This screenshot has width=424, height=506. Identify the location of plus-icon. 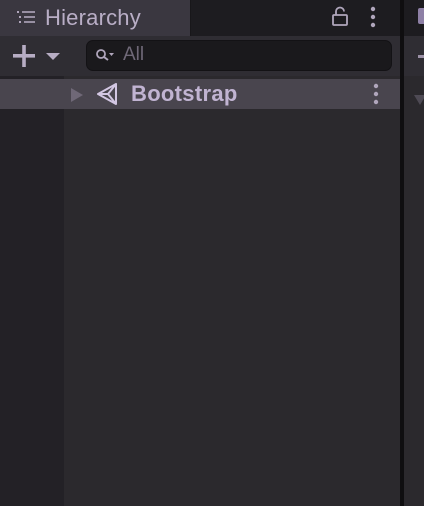
(24, 56).